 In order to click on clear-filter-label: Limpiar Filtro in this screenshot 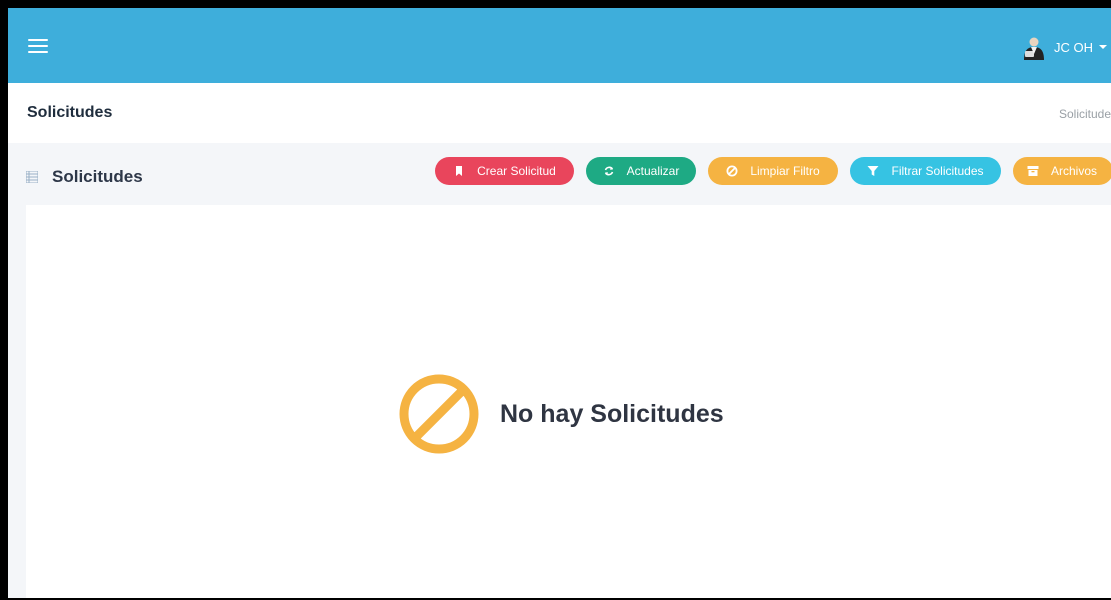, I will do `click(785, 171)`.